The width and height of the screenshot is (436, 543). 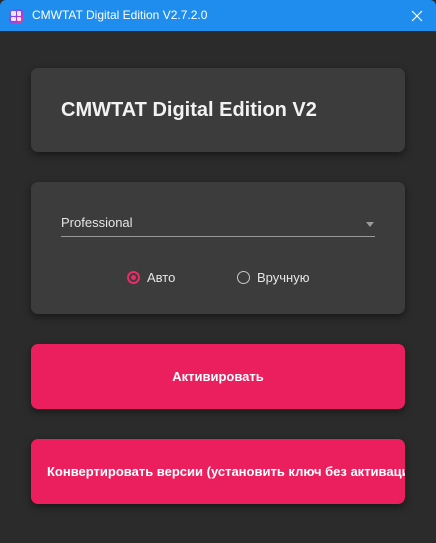 I want to click on radio-manual-label: Вручную, so click(x=283, y=277).